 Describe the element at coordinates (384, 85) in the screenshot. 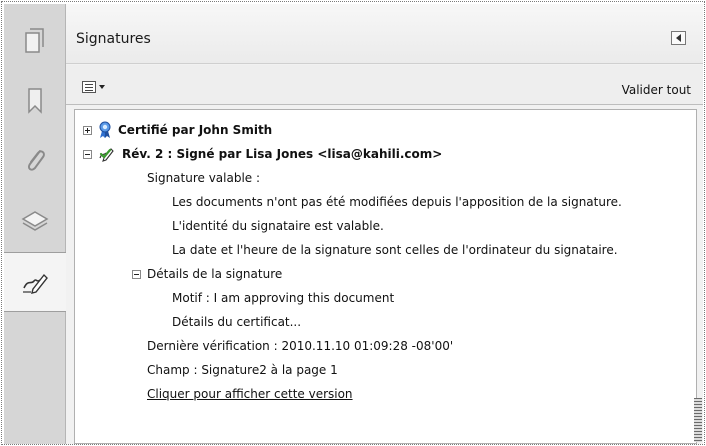

I see `panel-toolbar: Valider tout` at that location.